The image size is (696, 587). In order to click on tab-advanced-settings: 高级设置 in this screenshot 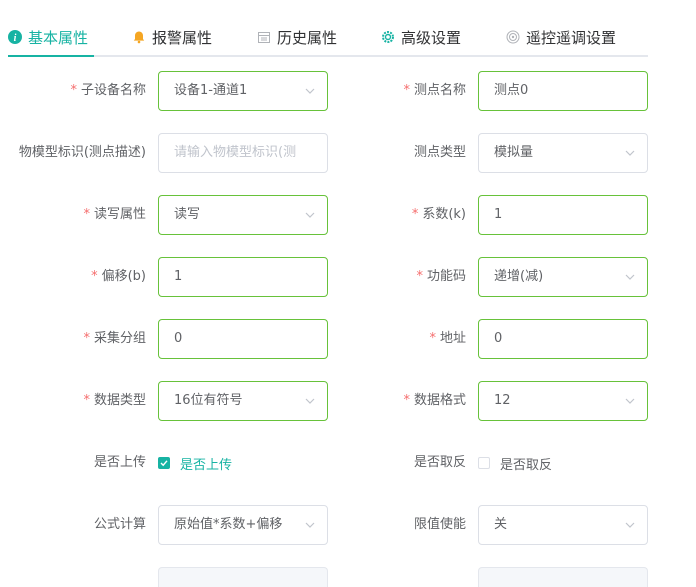, I will do `click(421, 37)`.